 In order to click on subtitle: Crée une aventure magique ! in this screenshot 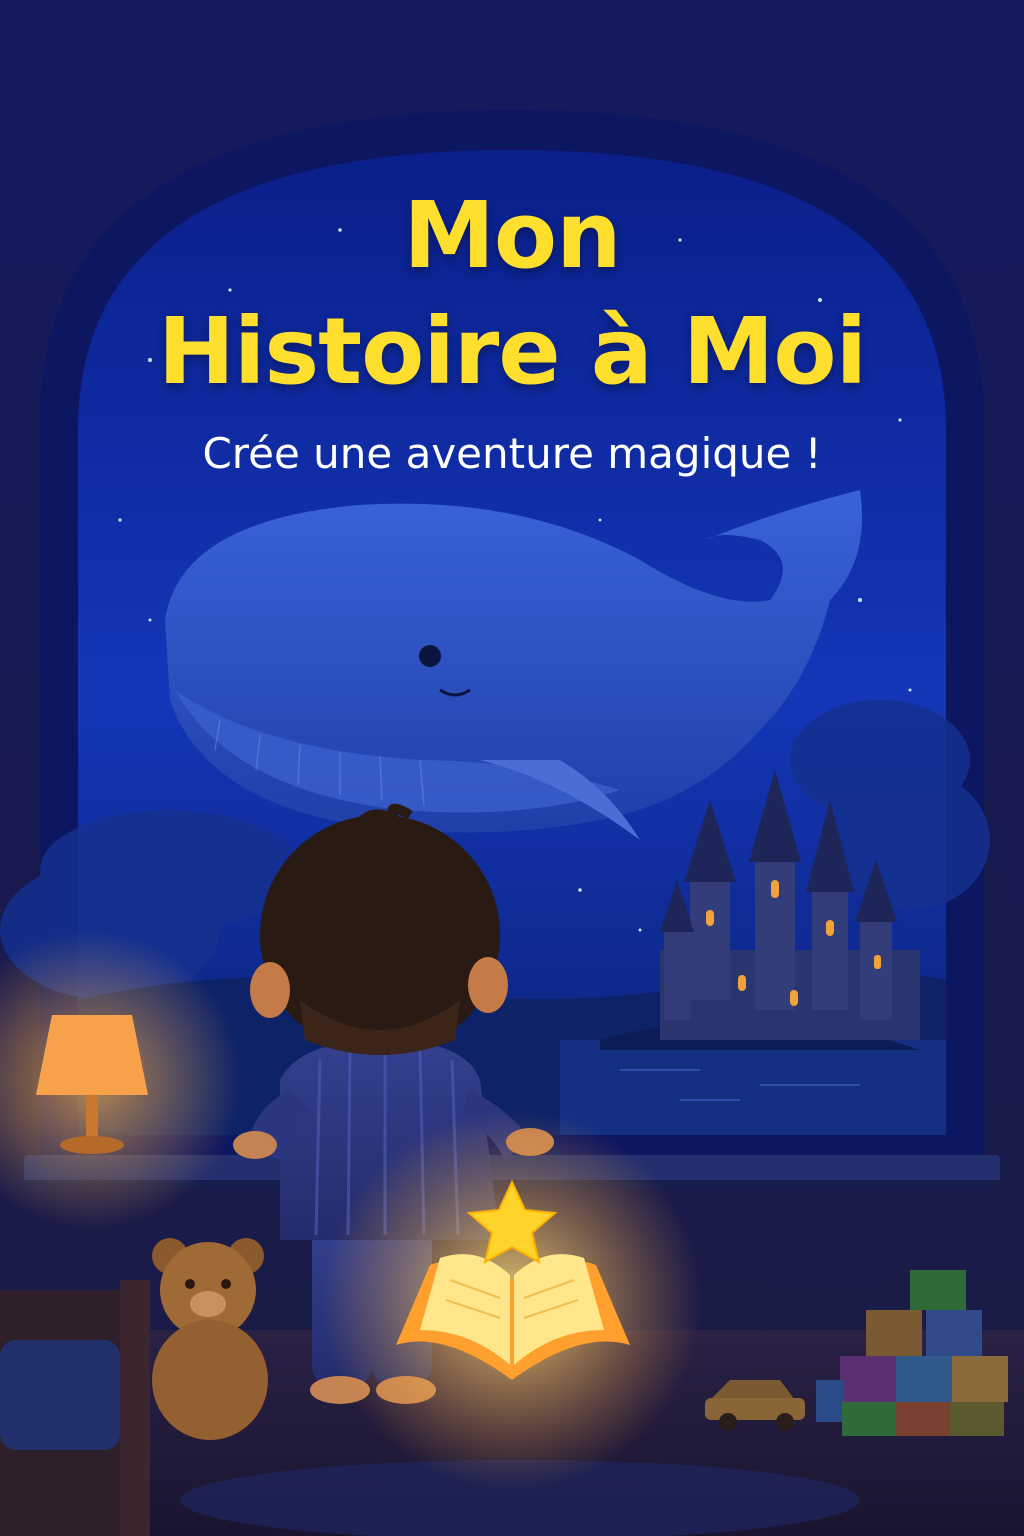, I will do `click(512, 453)`.